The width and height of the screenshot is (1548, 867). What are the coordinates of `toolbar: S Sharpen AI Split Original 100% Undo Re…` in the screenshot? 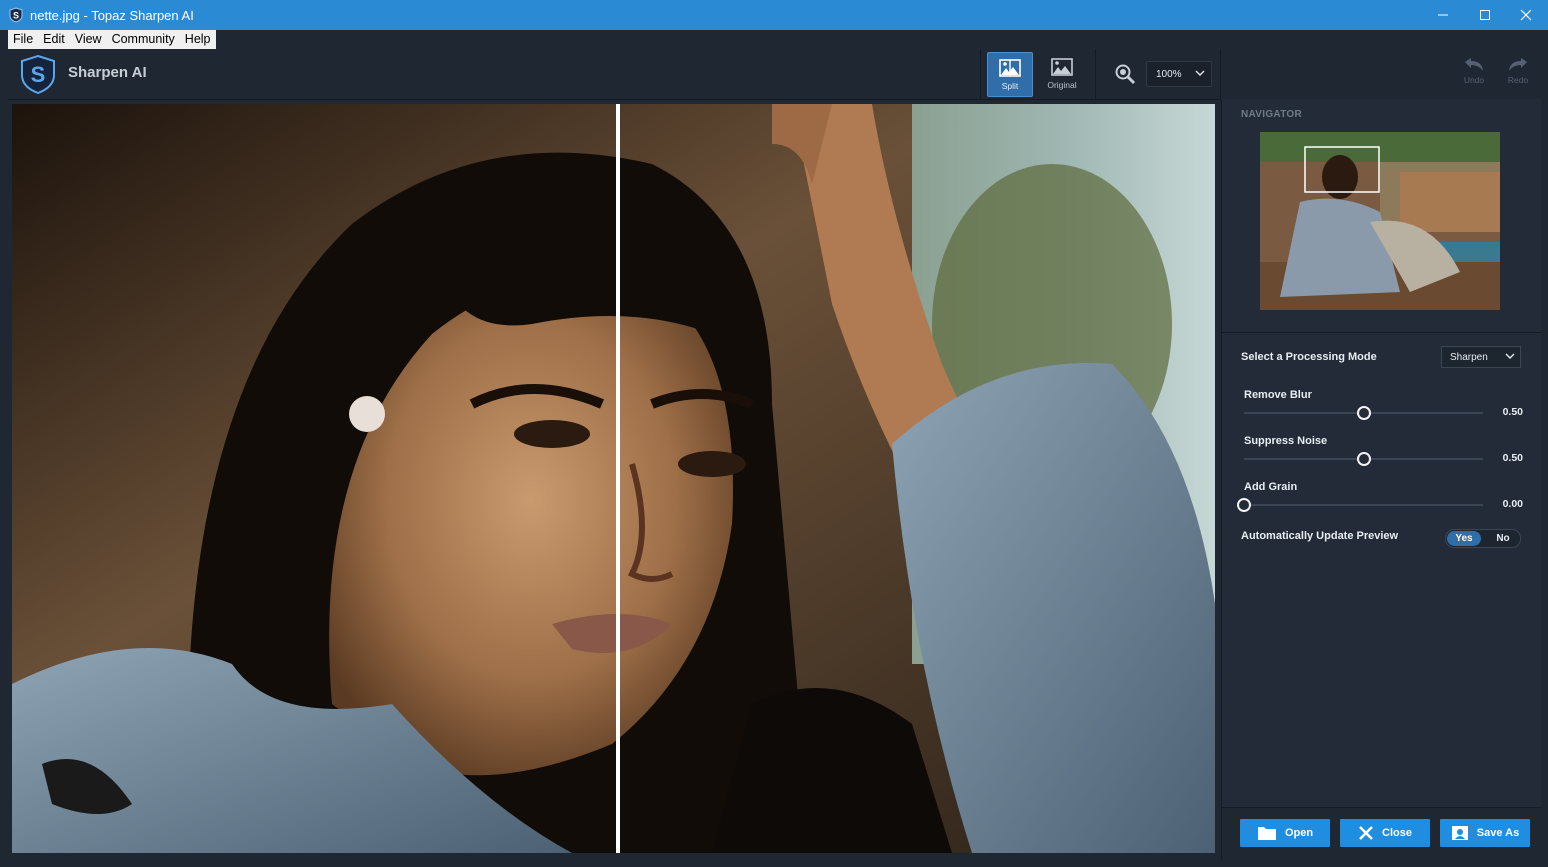 It's located at (774, 74).